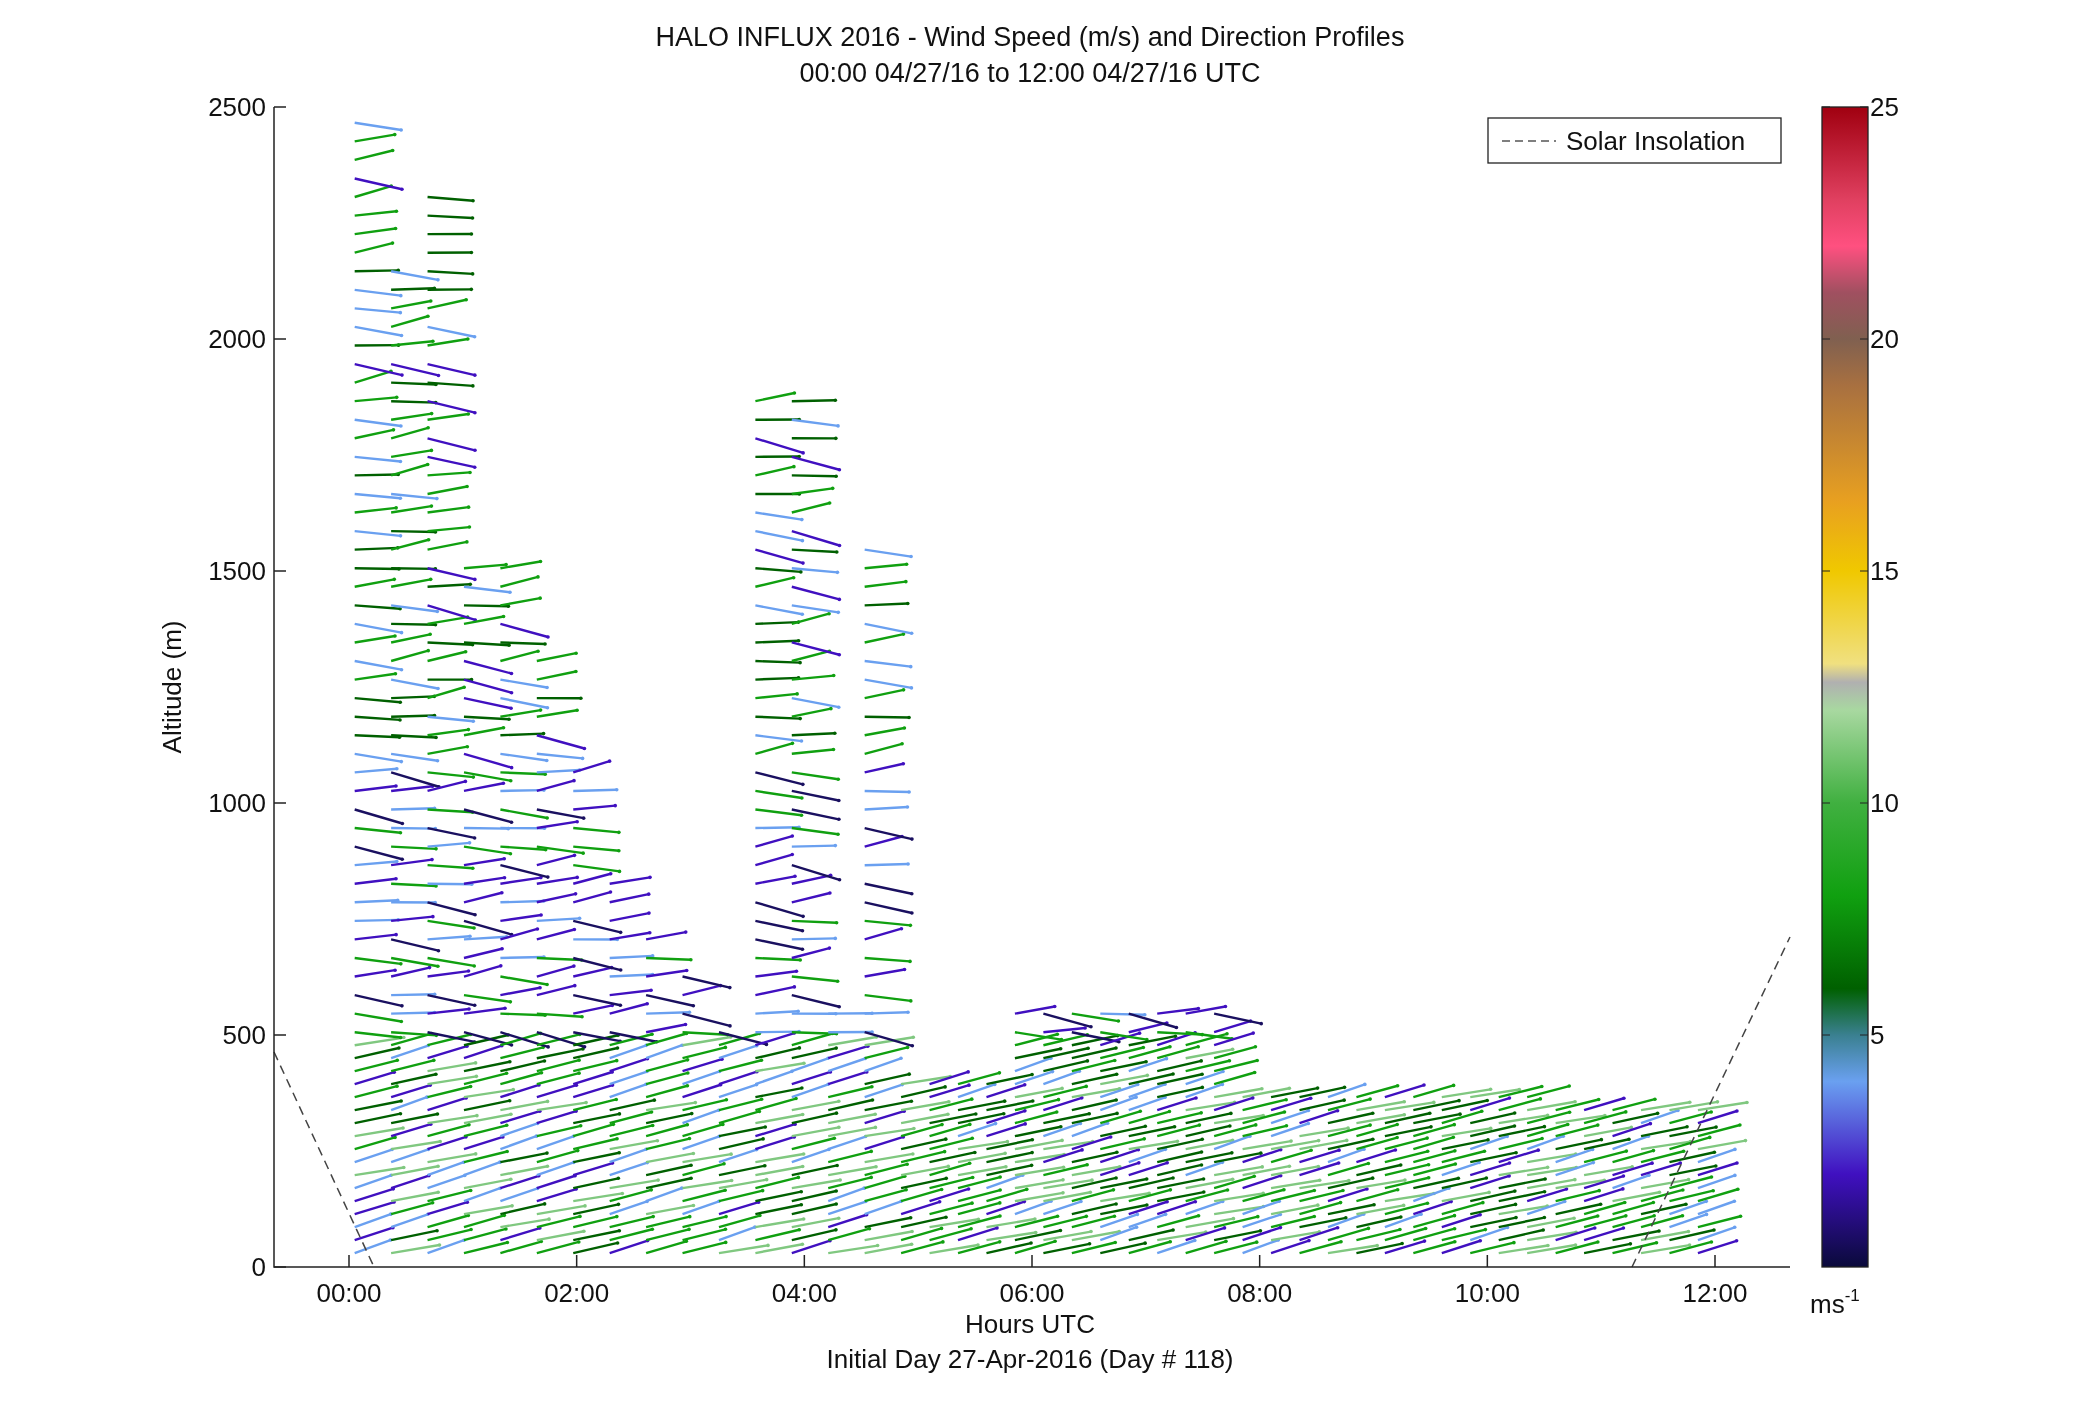  What do you see at coordinates (1030, 1359) in the screenshot?
I see `chart-subtitle: Initial Day 27-Apr-2016 (Day # 118)` at bounding box center [1030, 1359].